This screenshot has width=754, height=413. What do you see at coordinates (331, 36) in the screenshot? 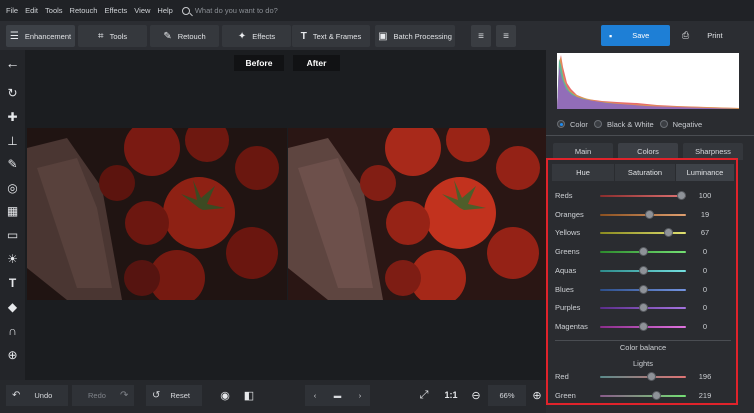
I see `tab-text-frames: T Text & Frames` at bounding box center [331, 36].